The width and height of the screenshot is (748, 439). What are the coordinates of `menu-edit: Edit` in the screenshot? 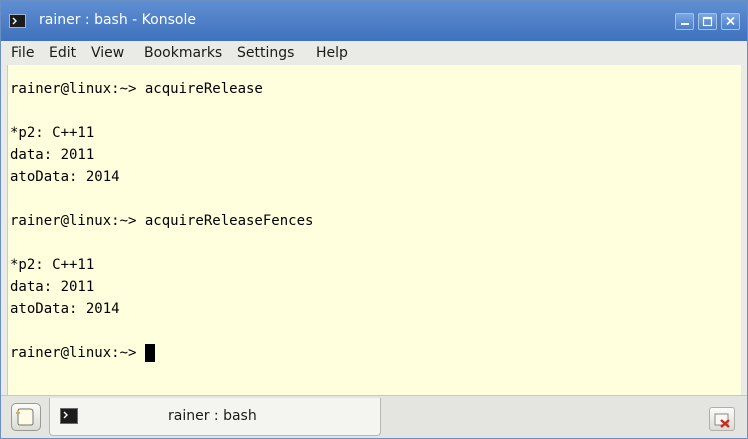 It's located at (62, 53).